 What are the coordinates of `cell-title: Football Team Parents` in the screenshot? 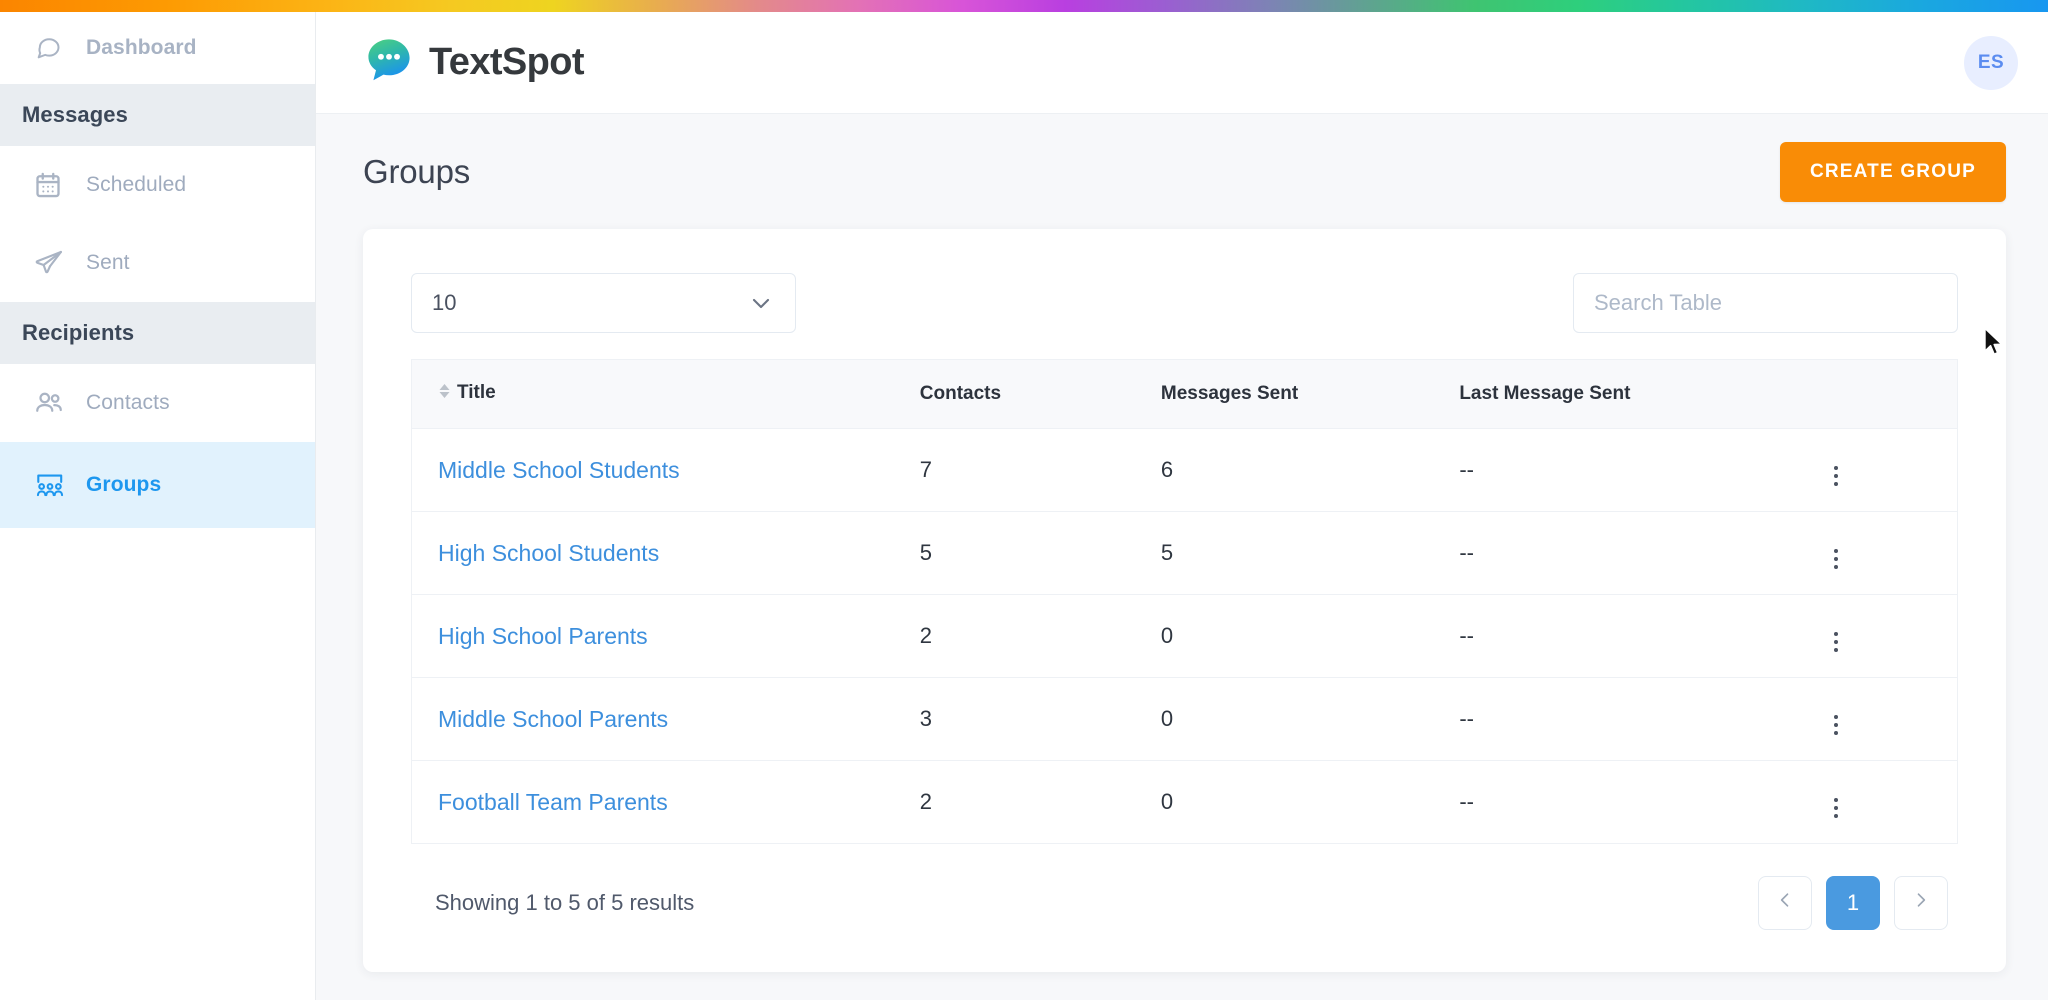 It's located at (666, 802).